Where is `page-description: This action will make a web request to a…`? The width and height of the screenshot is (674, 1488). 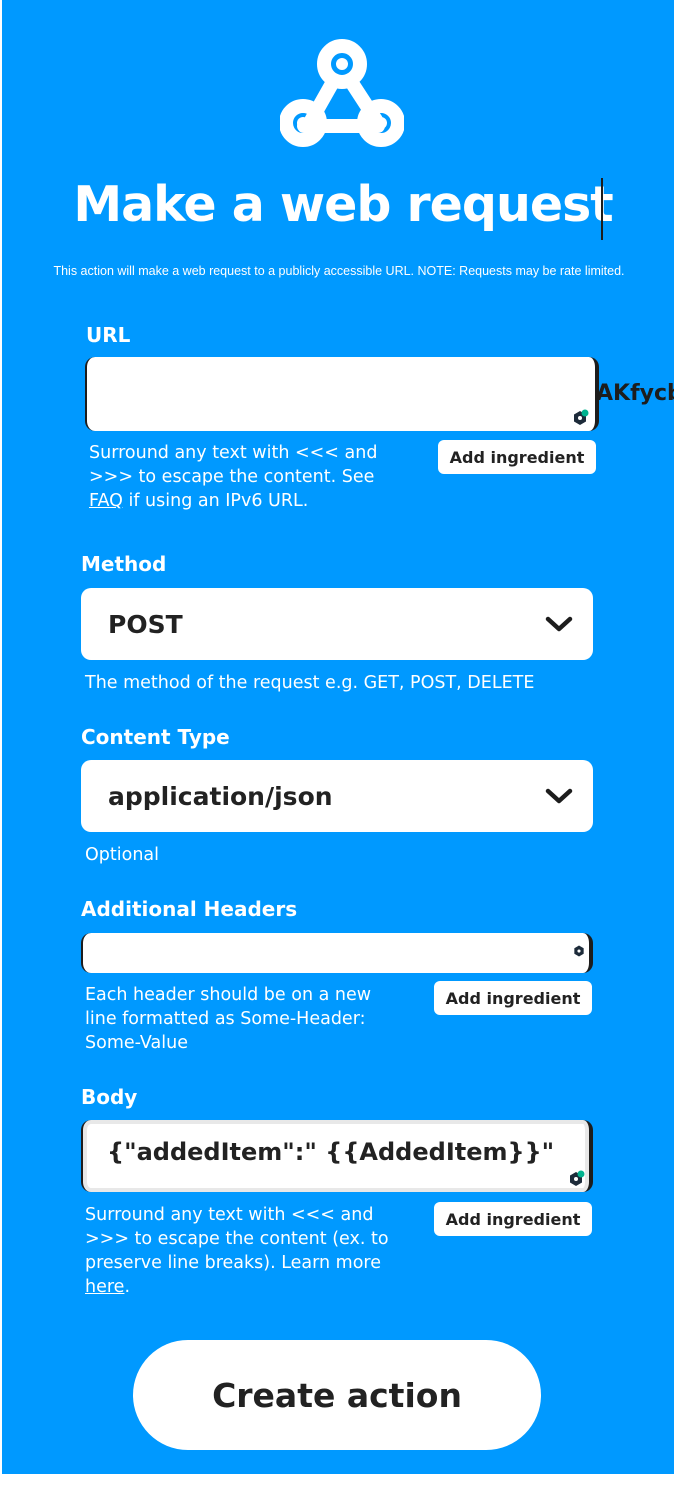
page-description: This action will make a web request to a… is located at coordinates (339, 271).